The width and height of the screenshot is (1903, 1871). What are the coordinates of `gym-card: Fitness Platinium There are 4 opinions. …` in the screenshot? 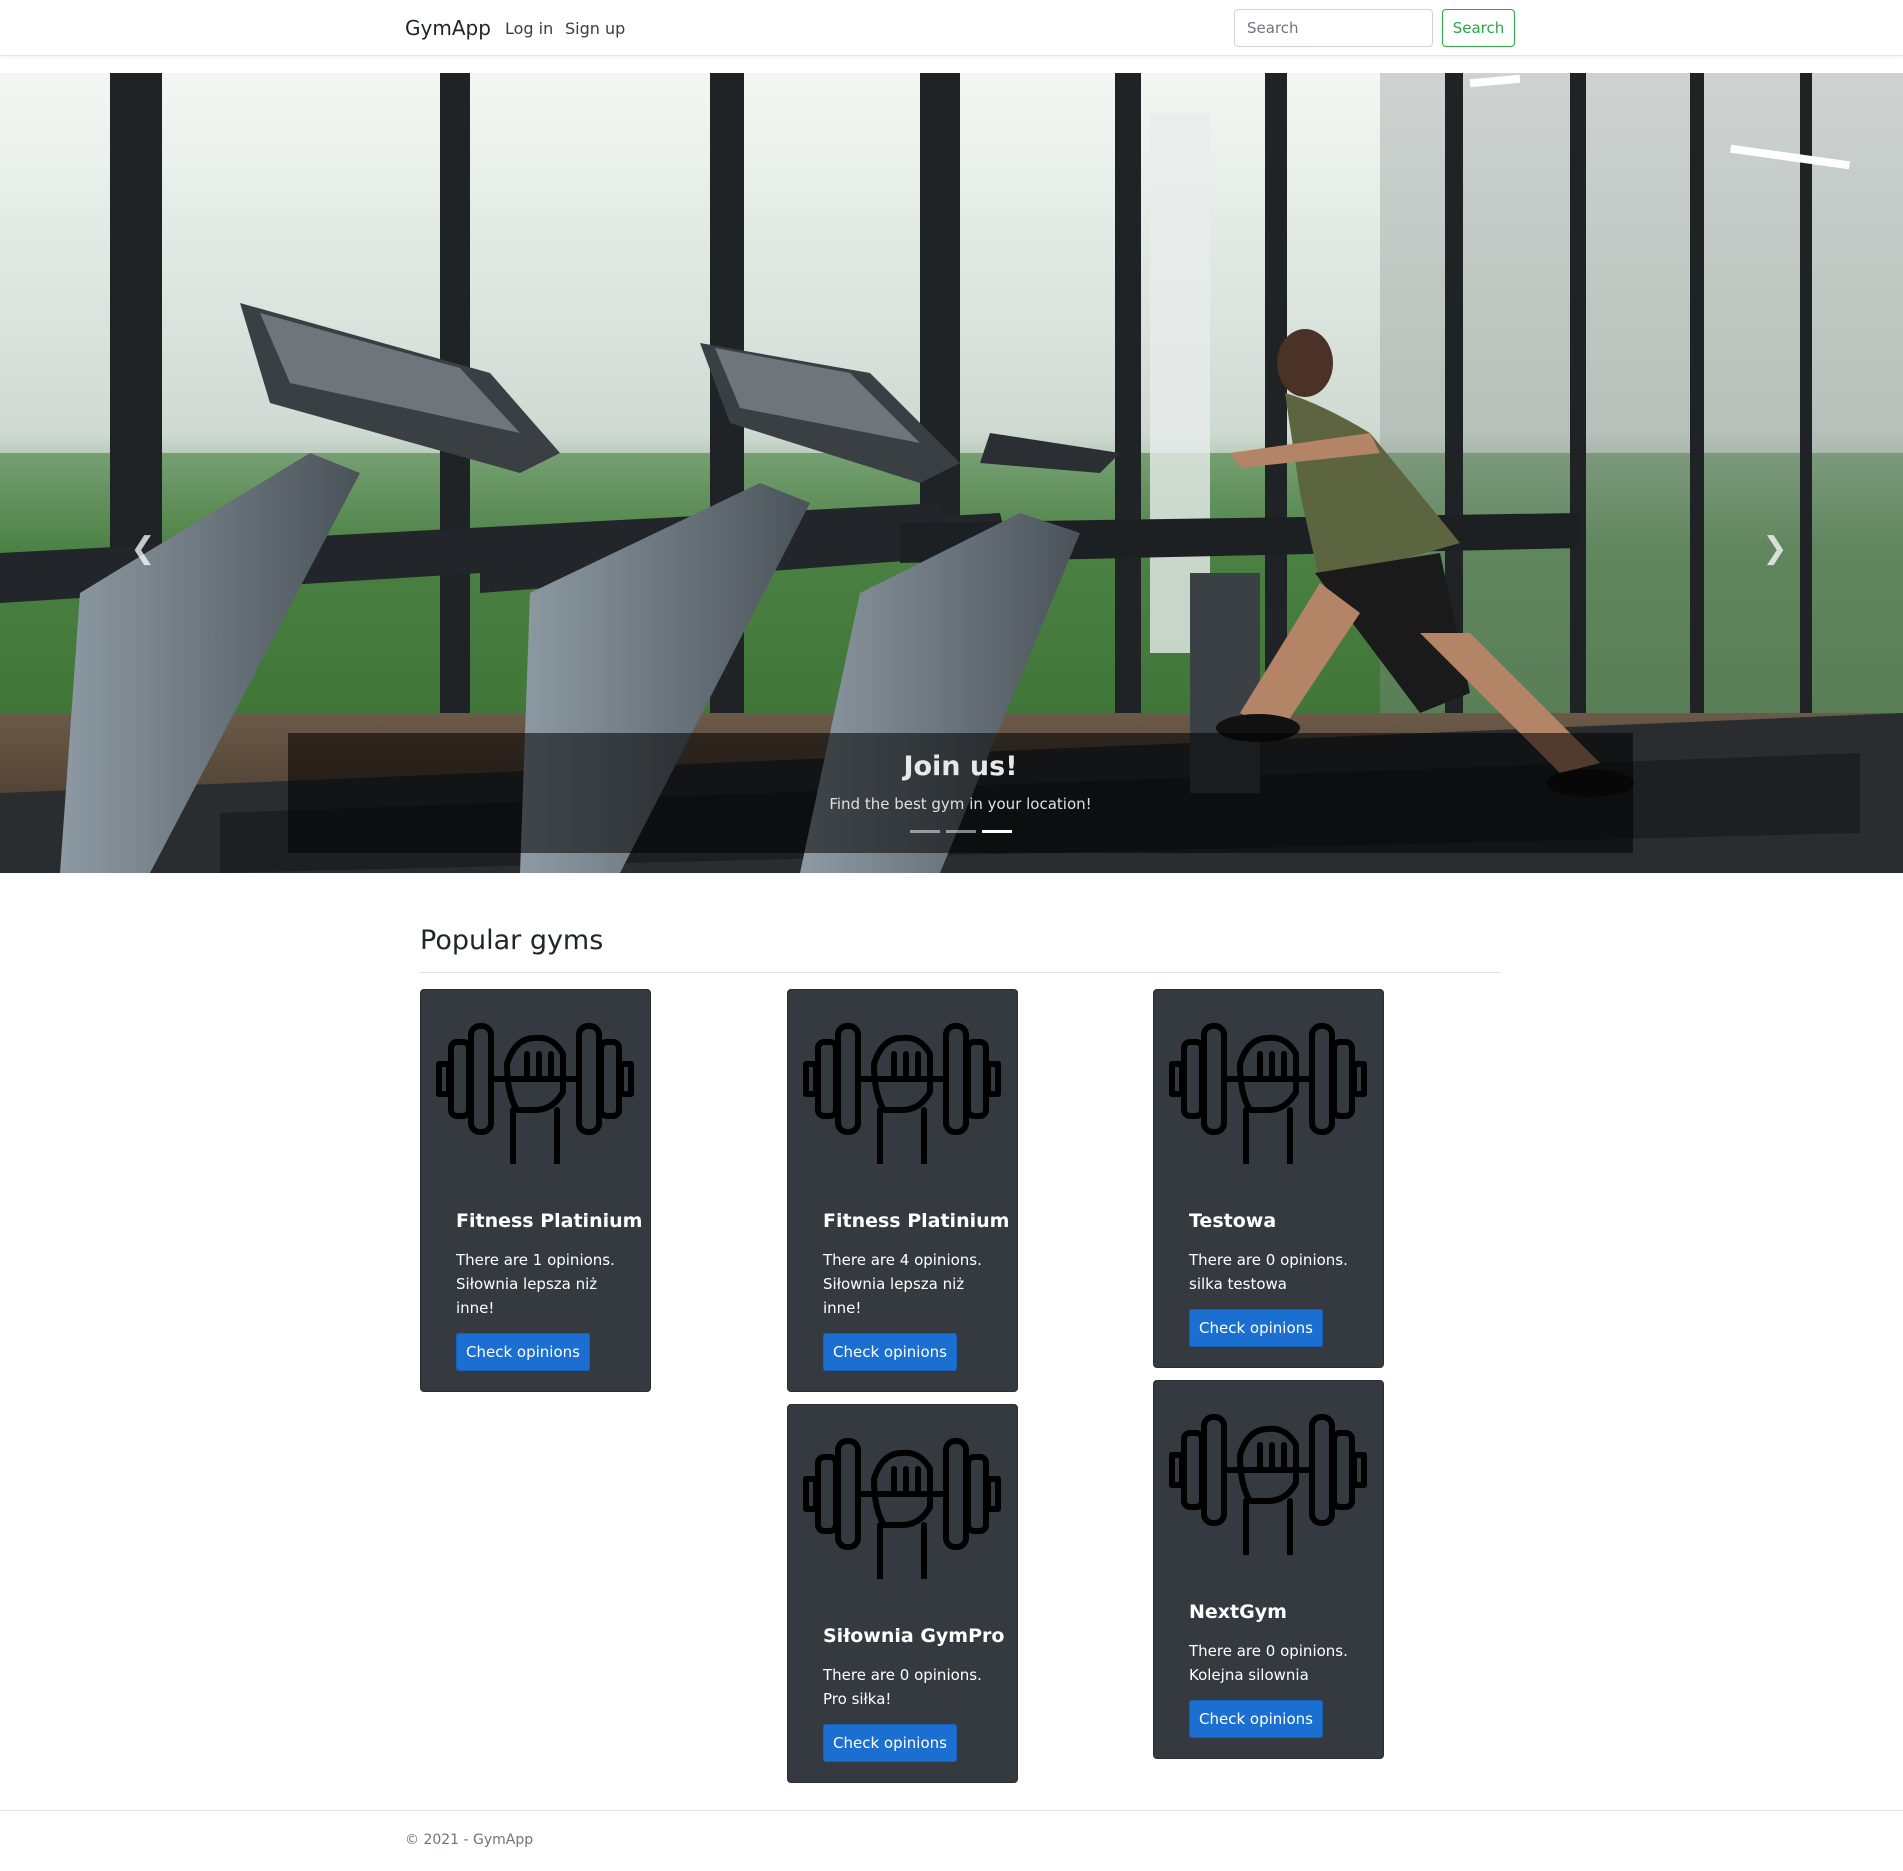 It's located at (902, 1190).